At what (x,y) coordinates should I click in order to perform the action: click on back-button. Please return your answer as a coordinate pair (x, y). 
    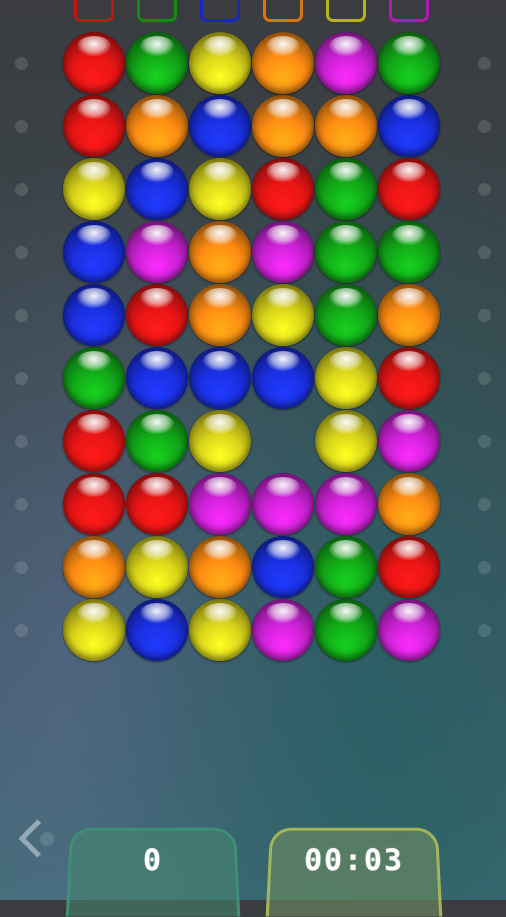
    Looking at the image, I should click on (31, 838).